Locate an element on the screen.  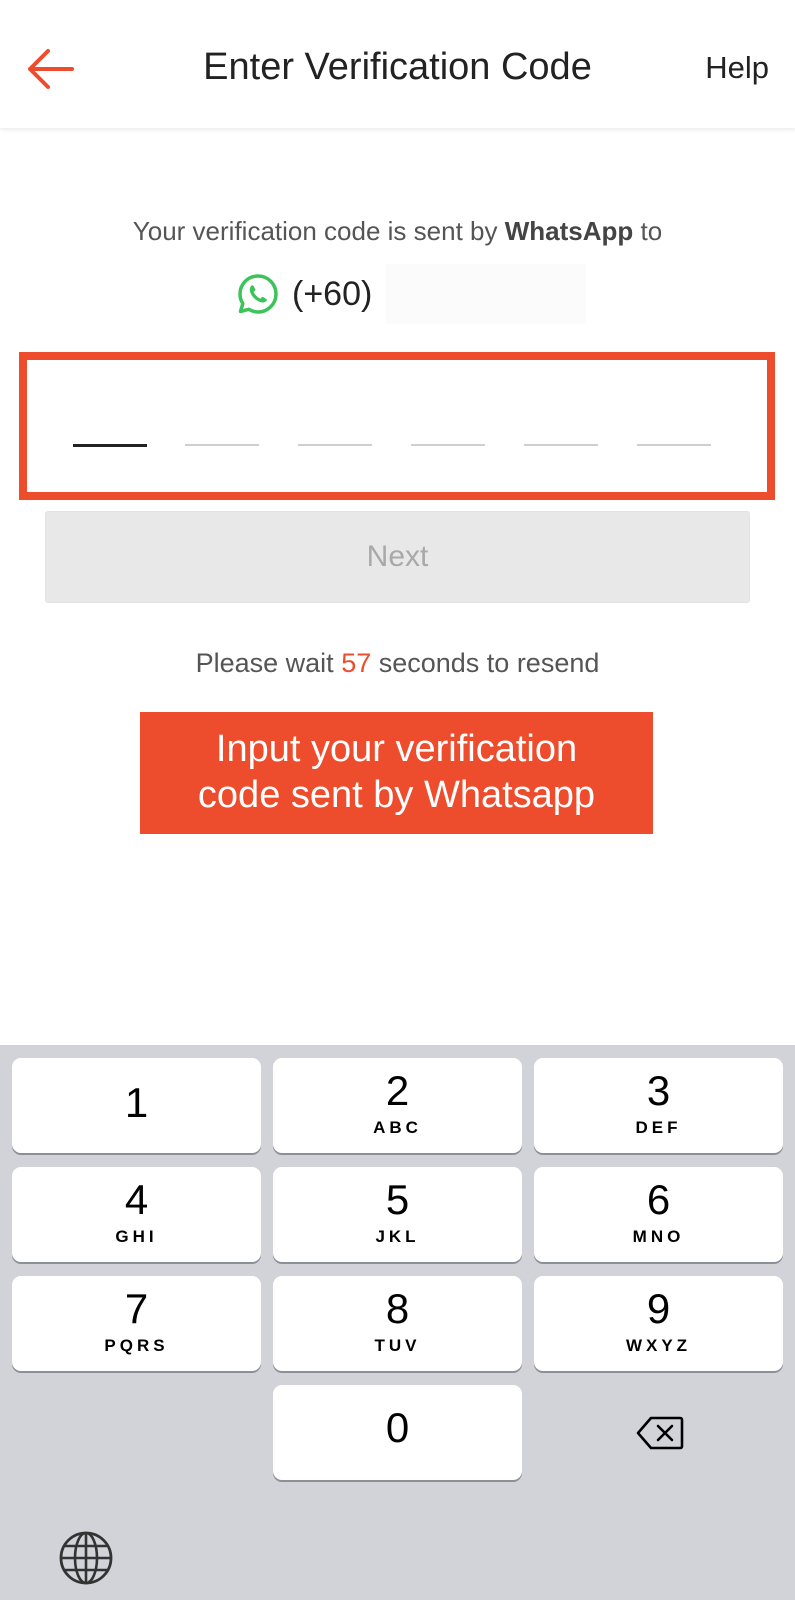
info-channel: WhatsApp is located at coordinates (569, 231).